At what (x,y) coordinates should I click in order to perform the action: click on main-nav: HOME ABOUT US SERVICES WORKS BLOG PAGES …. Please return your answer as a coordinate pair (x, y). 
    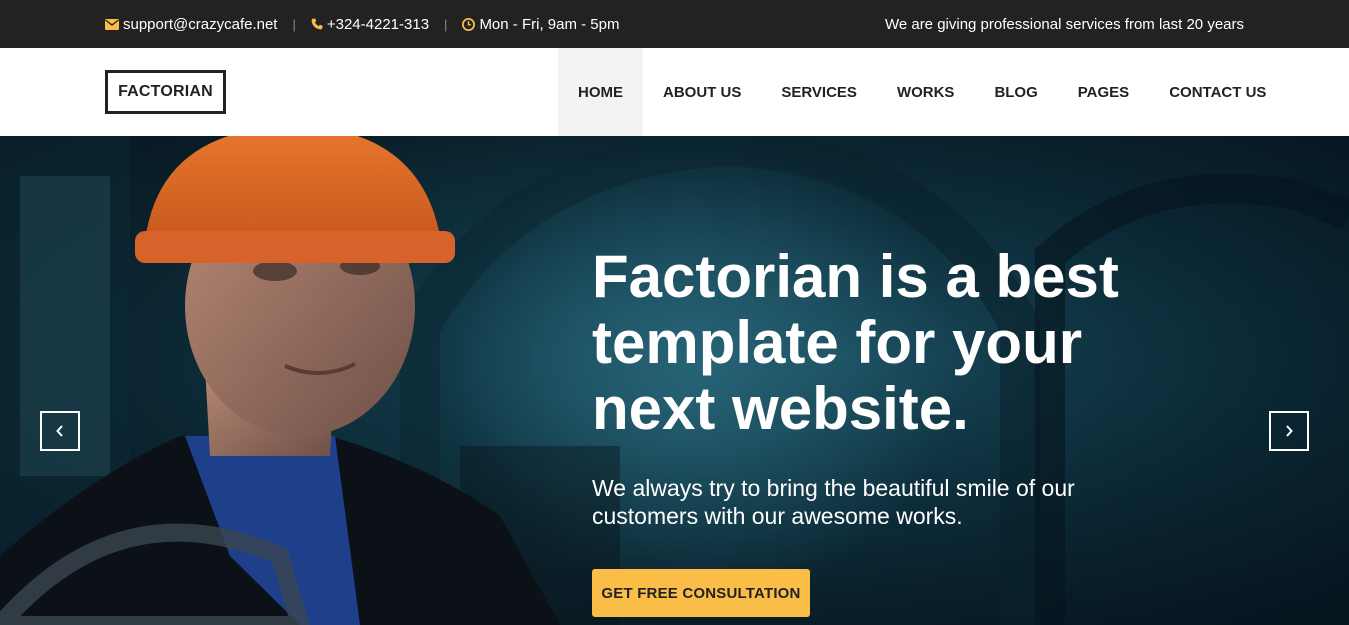
    Looking at the image, I should click on (922, 92).